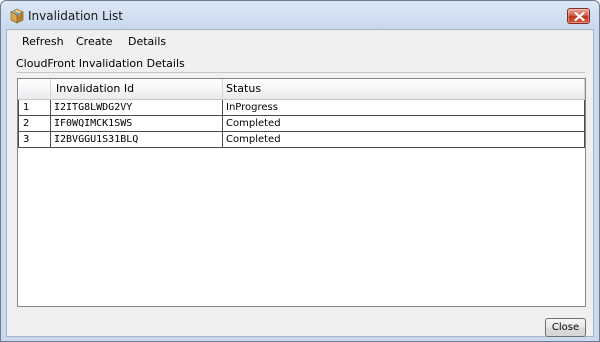 The width and height of the screenshot is (600, 342). I want to click on row-number-header, so click(34, 89).